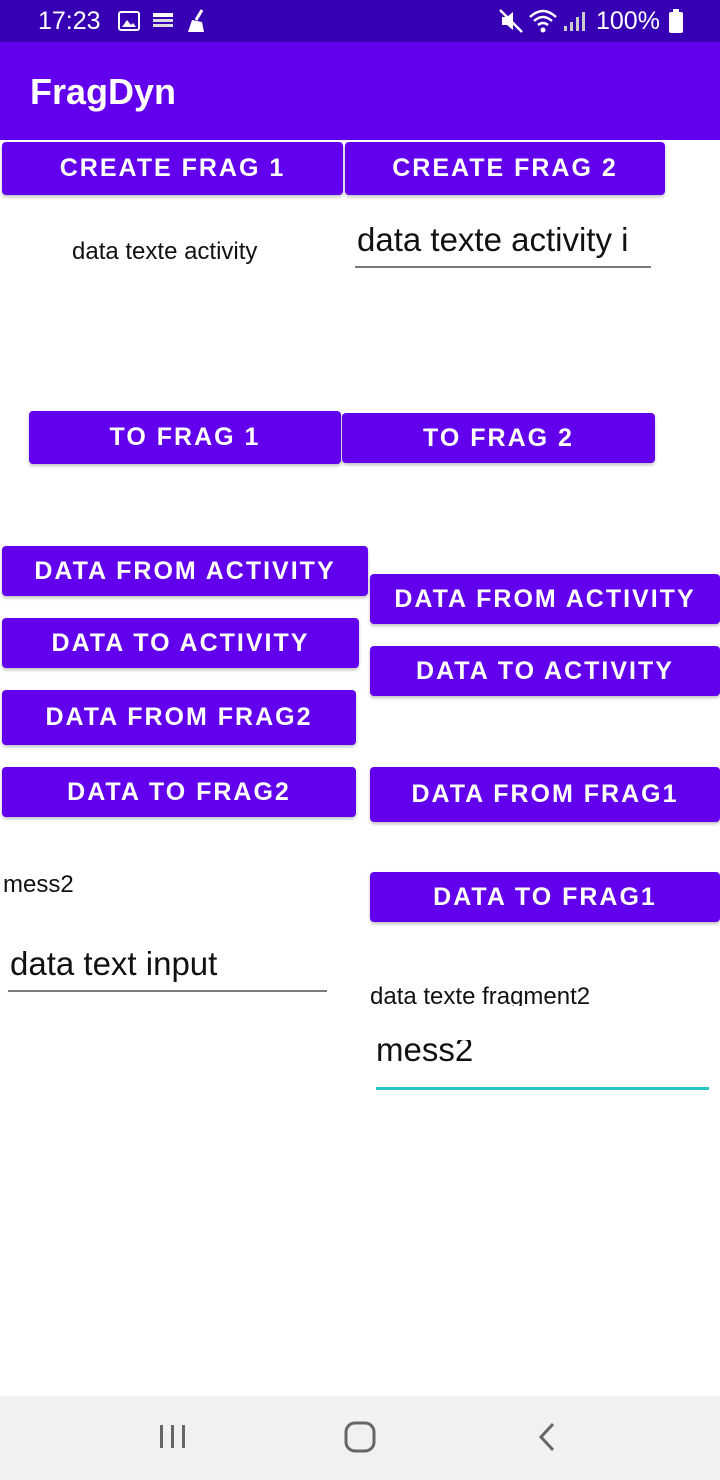 The height and width of the screenshot is (1480, 720). What do you see at coordinates (545, 671) in the screenshot?
I see `frag2-data-to-activity-button: DATA TO ACTIVITY` at bounding box center [545, 671].